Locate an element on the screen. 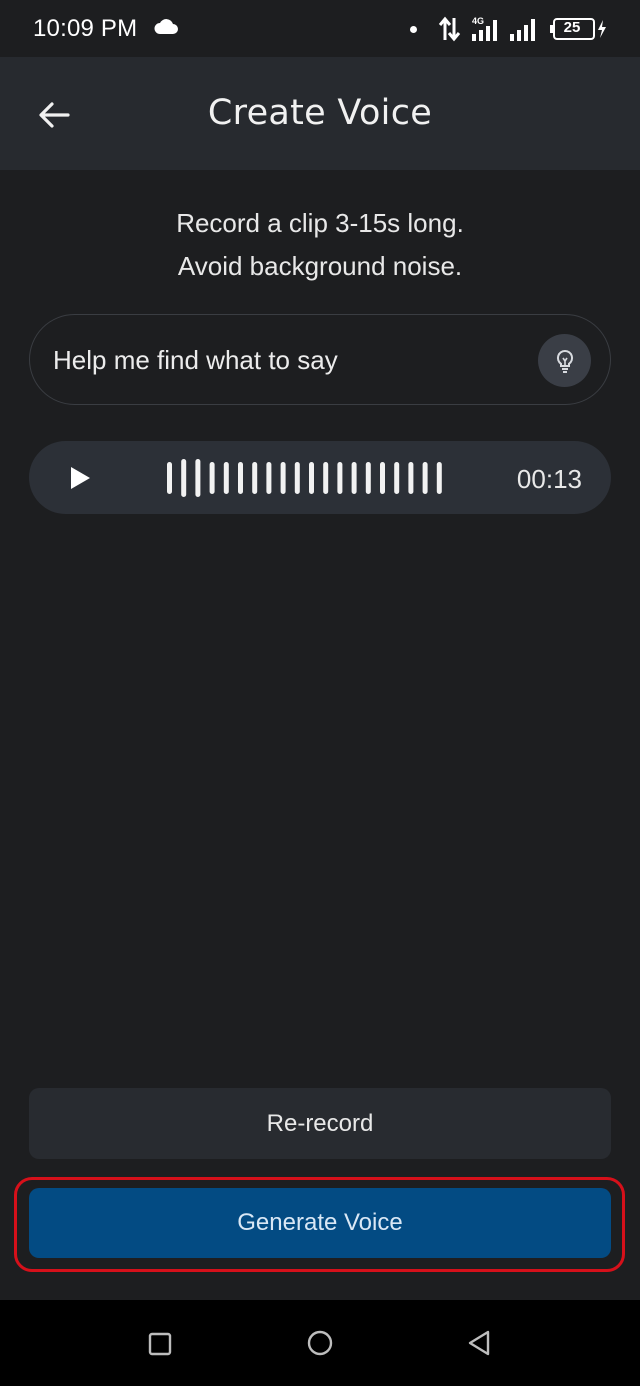  cloud-icon is located at coordinates (166, 26).